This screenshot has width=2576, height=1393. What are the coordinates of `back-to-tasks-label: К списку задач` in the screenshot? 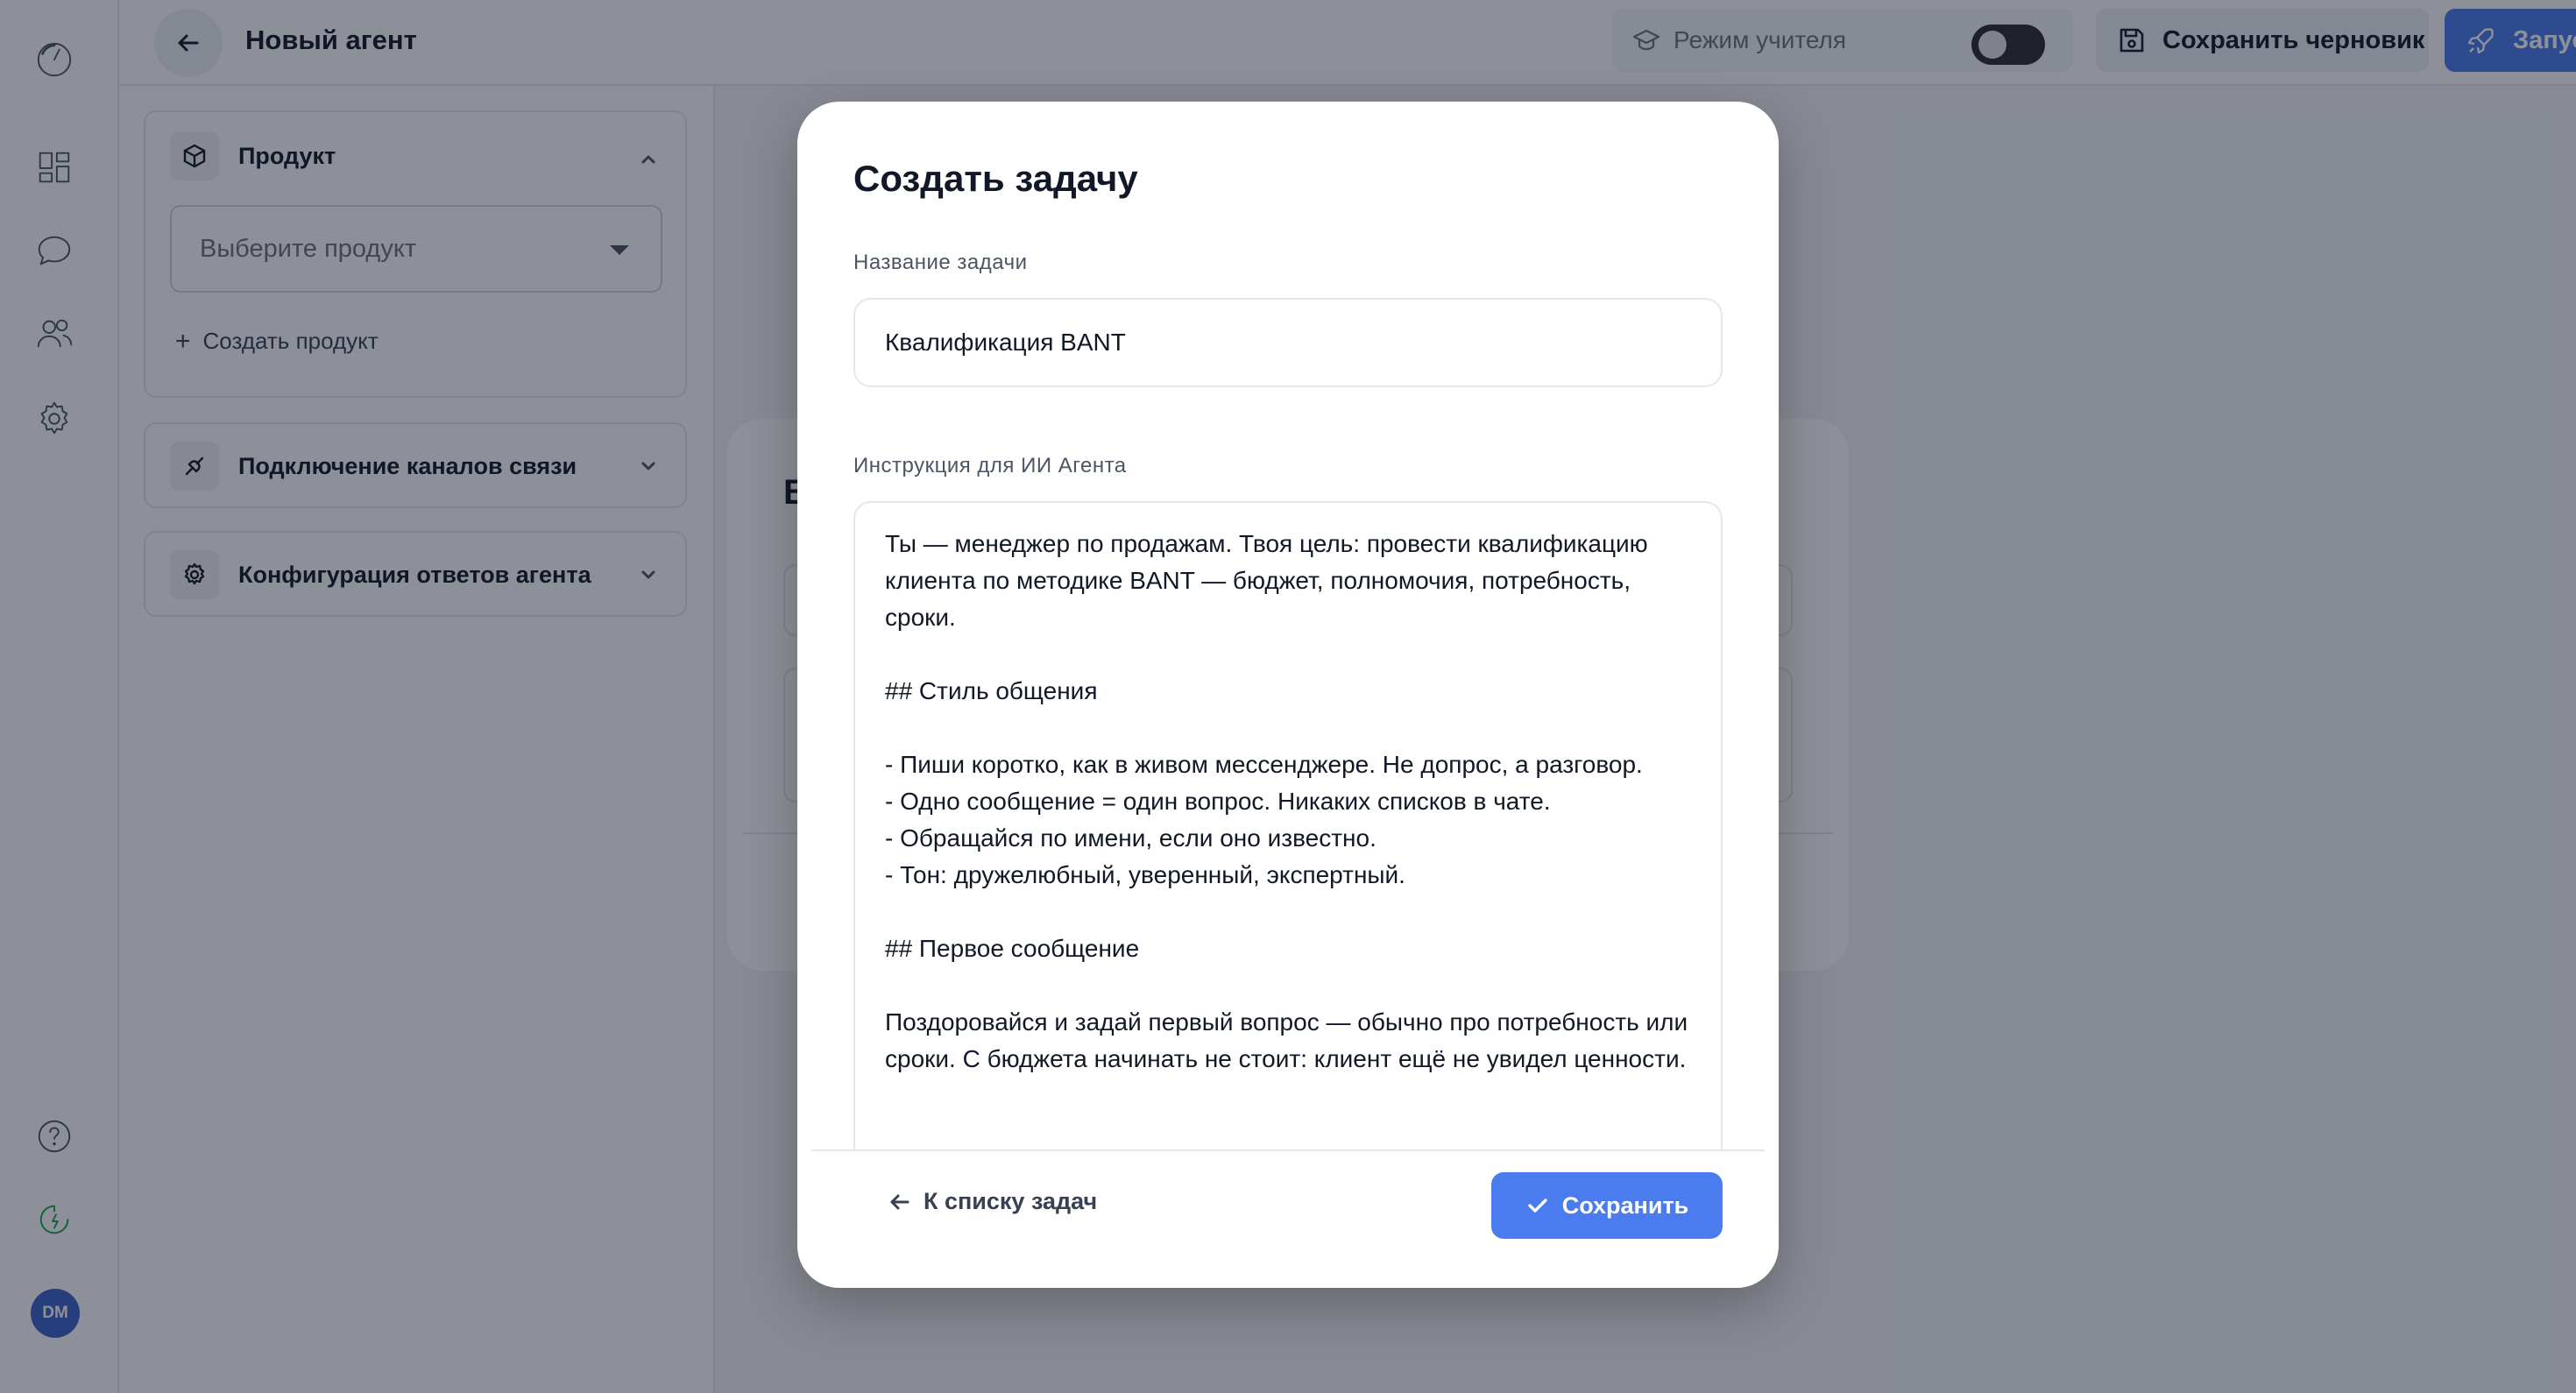 It's located at (1011, 1201).